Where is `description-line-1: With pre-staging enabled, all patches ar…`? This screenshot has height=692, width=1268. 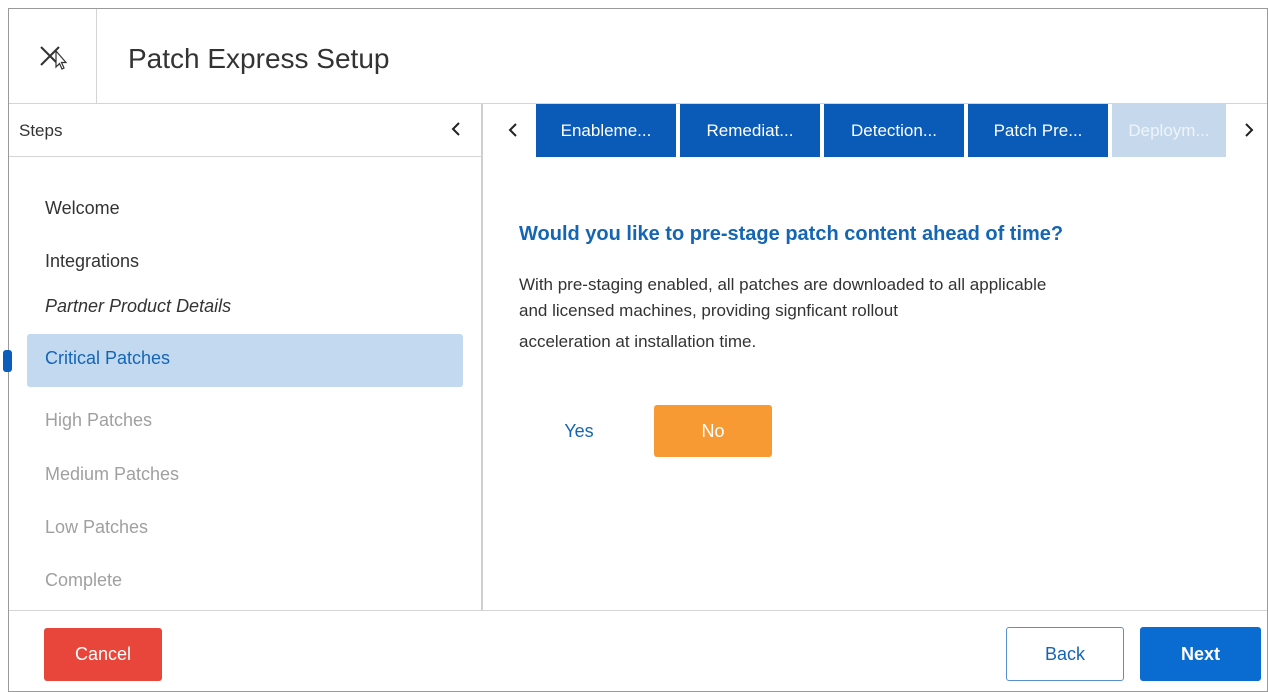 description-line-1: With pre-staging enabled, all patches ar… is located at coordinates (783, 284).